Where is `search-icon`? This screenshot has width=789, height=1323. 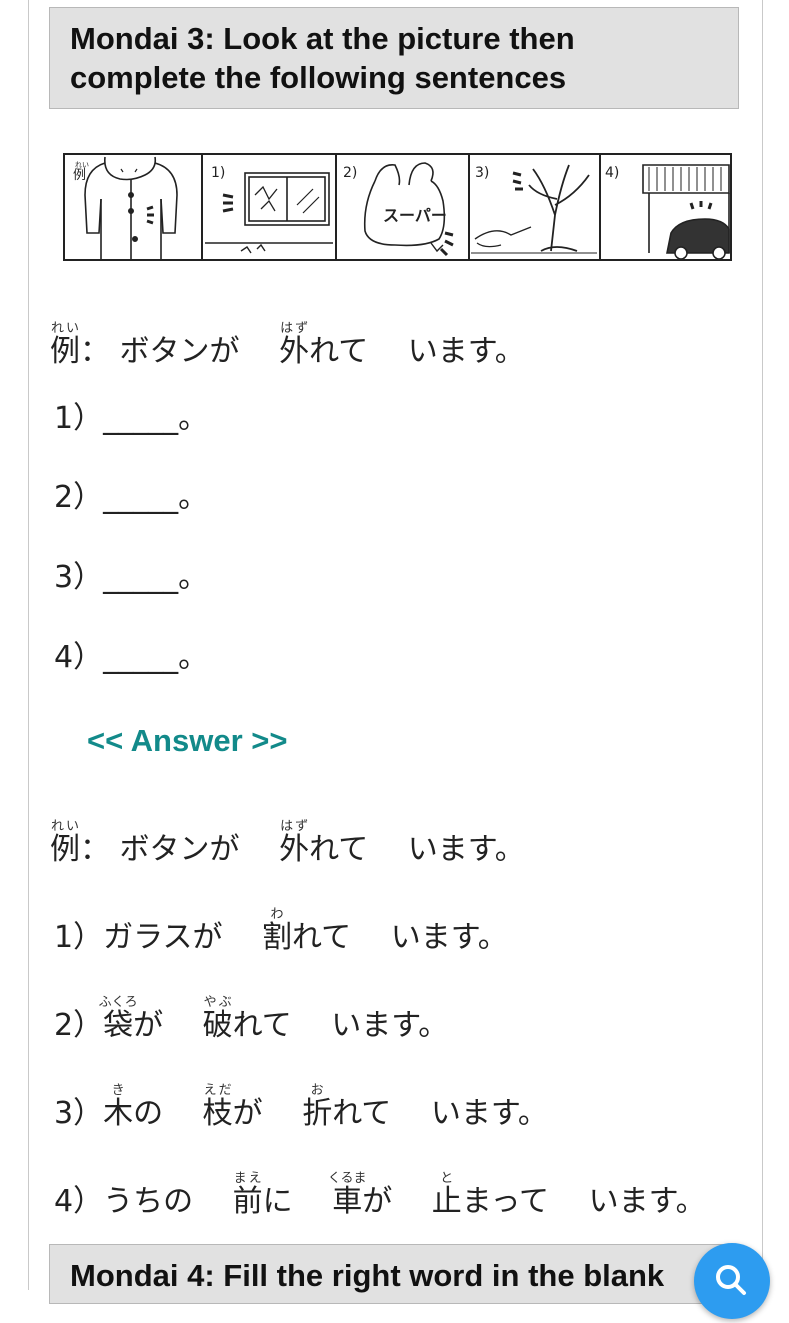
search-icon is located at coordinates (731, 1280).